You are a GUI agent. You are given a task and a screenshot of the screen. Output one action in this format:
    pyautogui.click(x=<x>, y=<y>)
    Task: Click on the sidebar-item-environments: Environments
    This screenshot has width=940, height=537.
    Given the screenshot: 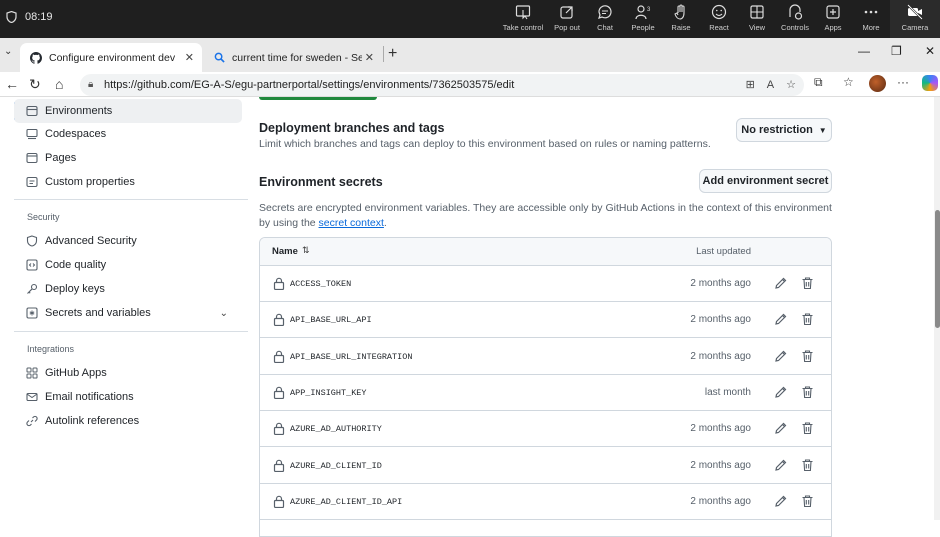 What is the action you would take?
    pyautogui.click(x=128, y=111)
    